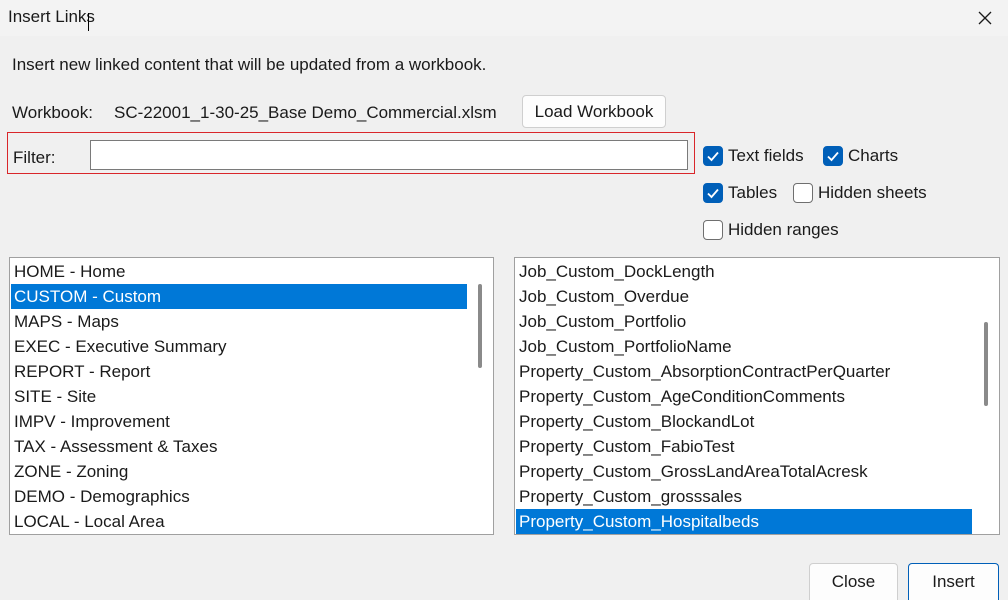  I want to click on checkbox-label: Tables, so click(753, 192).